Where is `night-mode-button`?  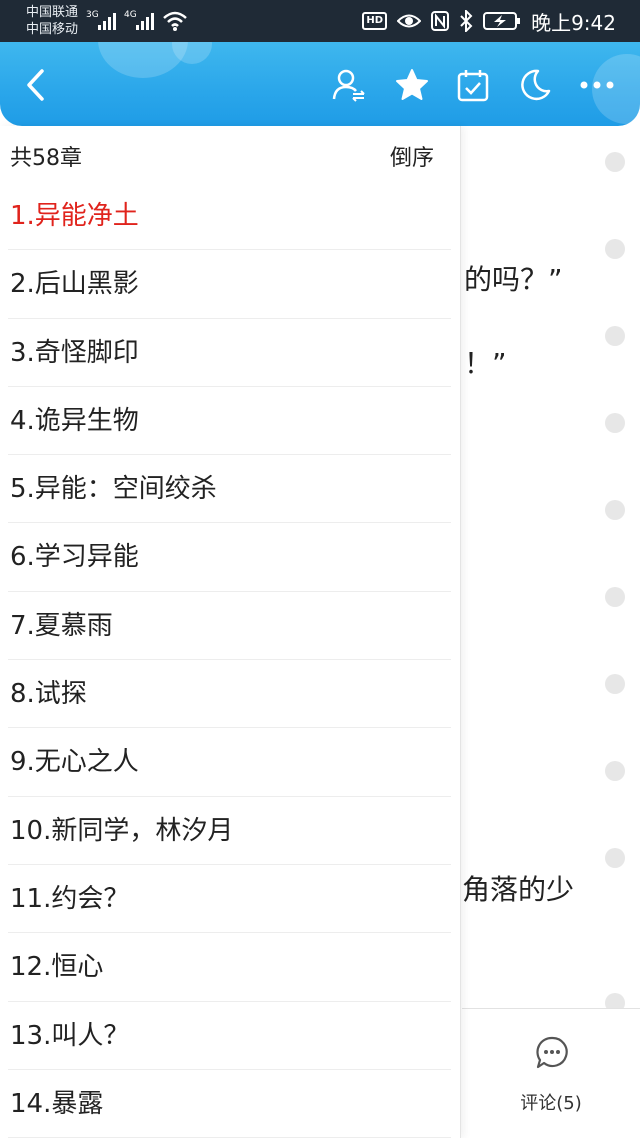
night-mode-button is located at coordinates (534, 85).